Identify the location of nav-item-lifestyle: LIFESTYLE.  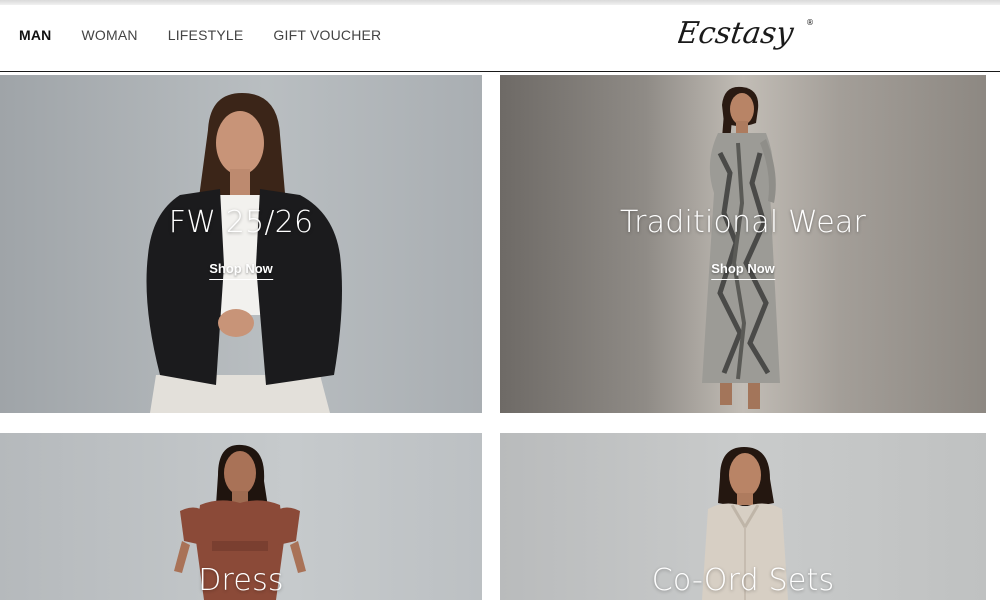
(206, 35).